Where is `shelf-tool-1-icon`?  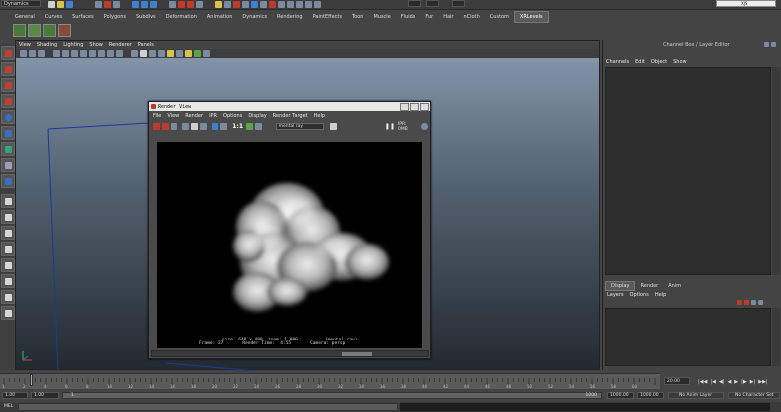 shelf-tool-1-icon is located at coordinates (19, 30).